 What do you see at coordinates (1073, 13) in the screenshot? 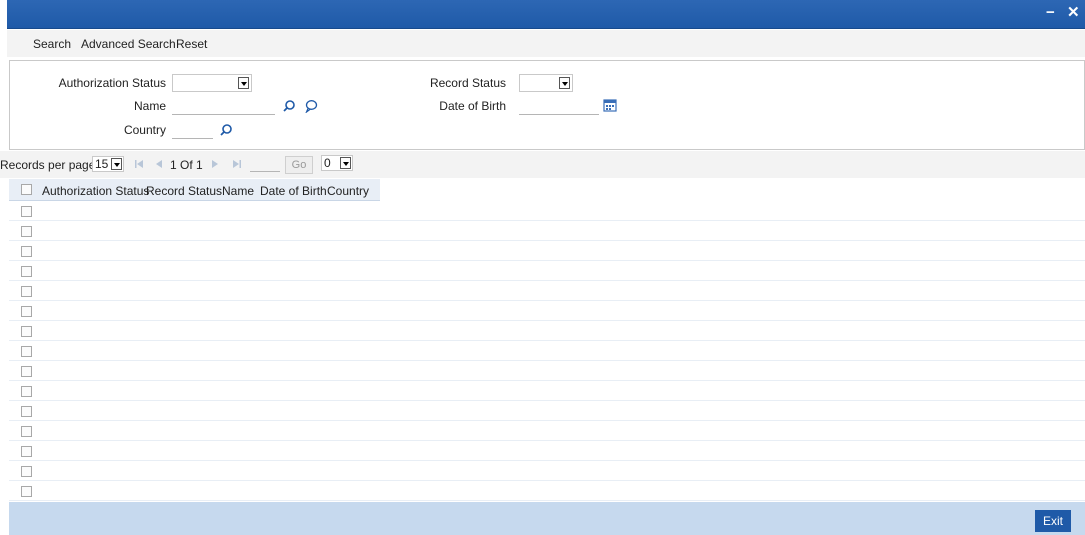
I see `close-icon: ✕` at bounding box center [1073, 13].